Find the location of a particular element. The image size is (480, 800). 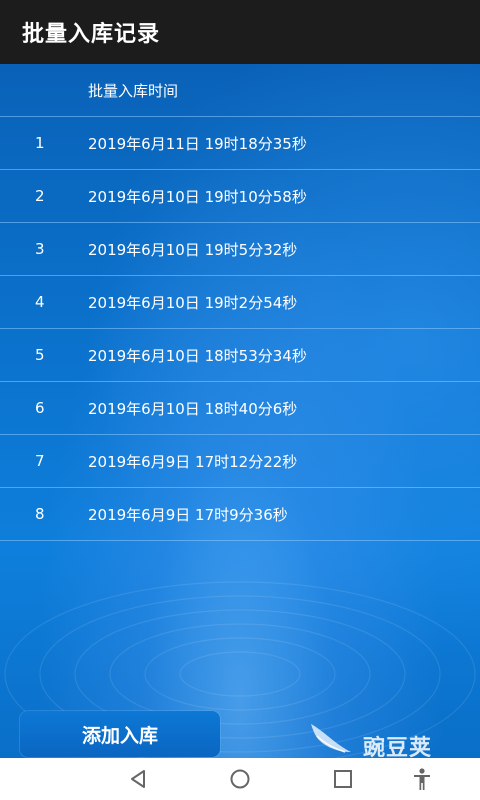

watermark: 豌豆荚 is located at coordinates (380, 740).